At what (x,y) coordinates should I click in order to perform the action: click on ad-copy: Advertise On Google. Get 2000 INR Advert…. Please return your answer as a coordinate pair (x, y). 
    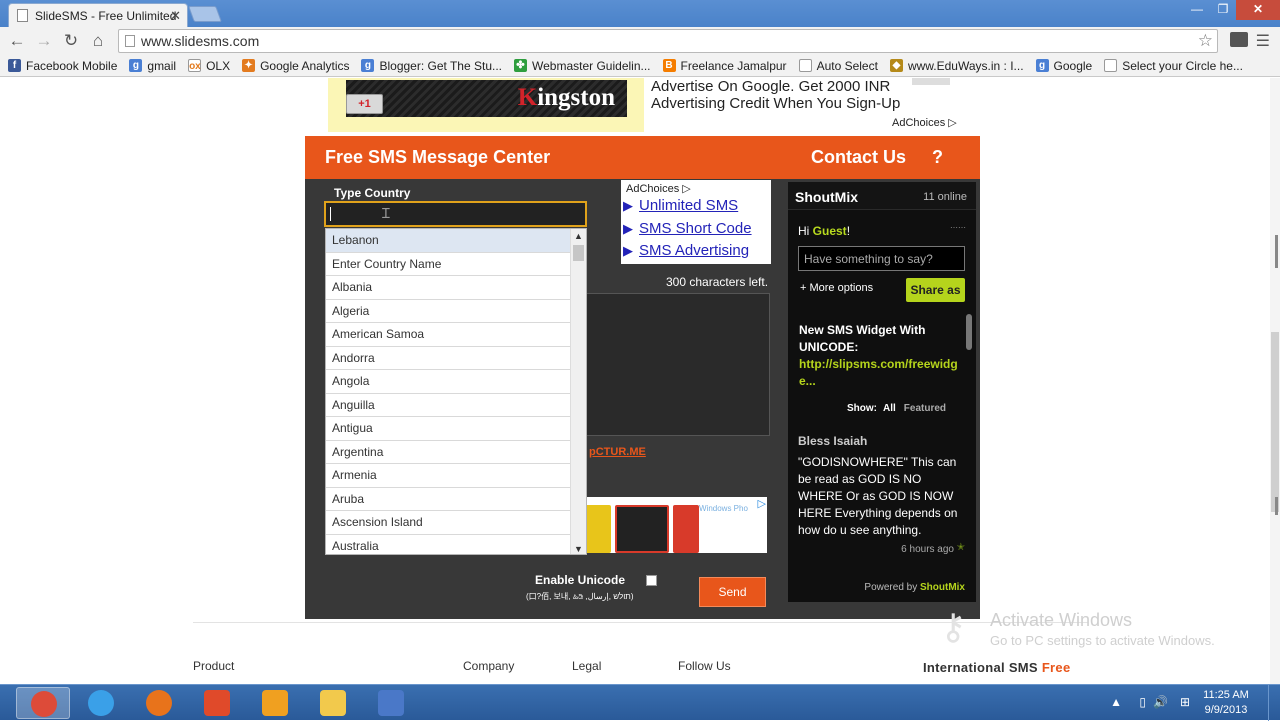
    Looking at the image, I should click on (775, 95).